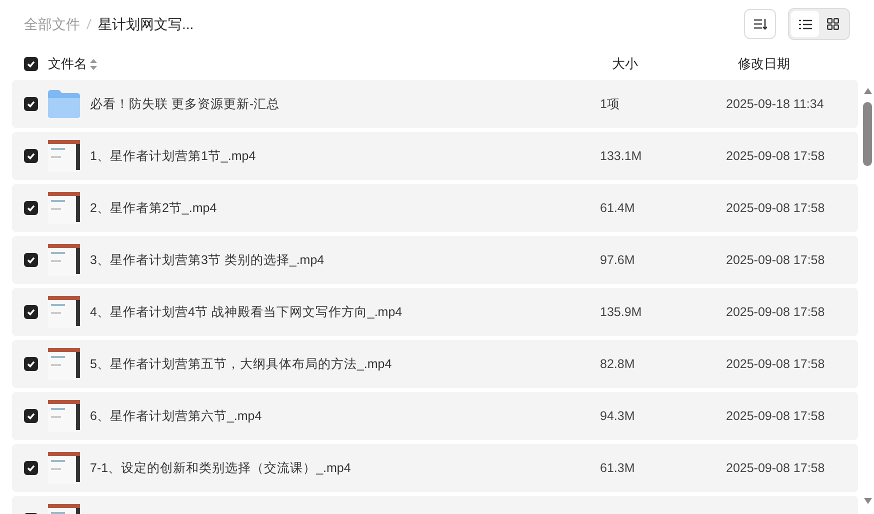 The height and width of the screenshot is (514, 874). Describe the element at coordinates (207, 260) in the screenshot. I see `file-name: 3、星作者计划营第3节 类别的选择_.mp4` at that location.